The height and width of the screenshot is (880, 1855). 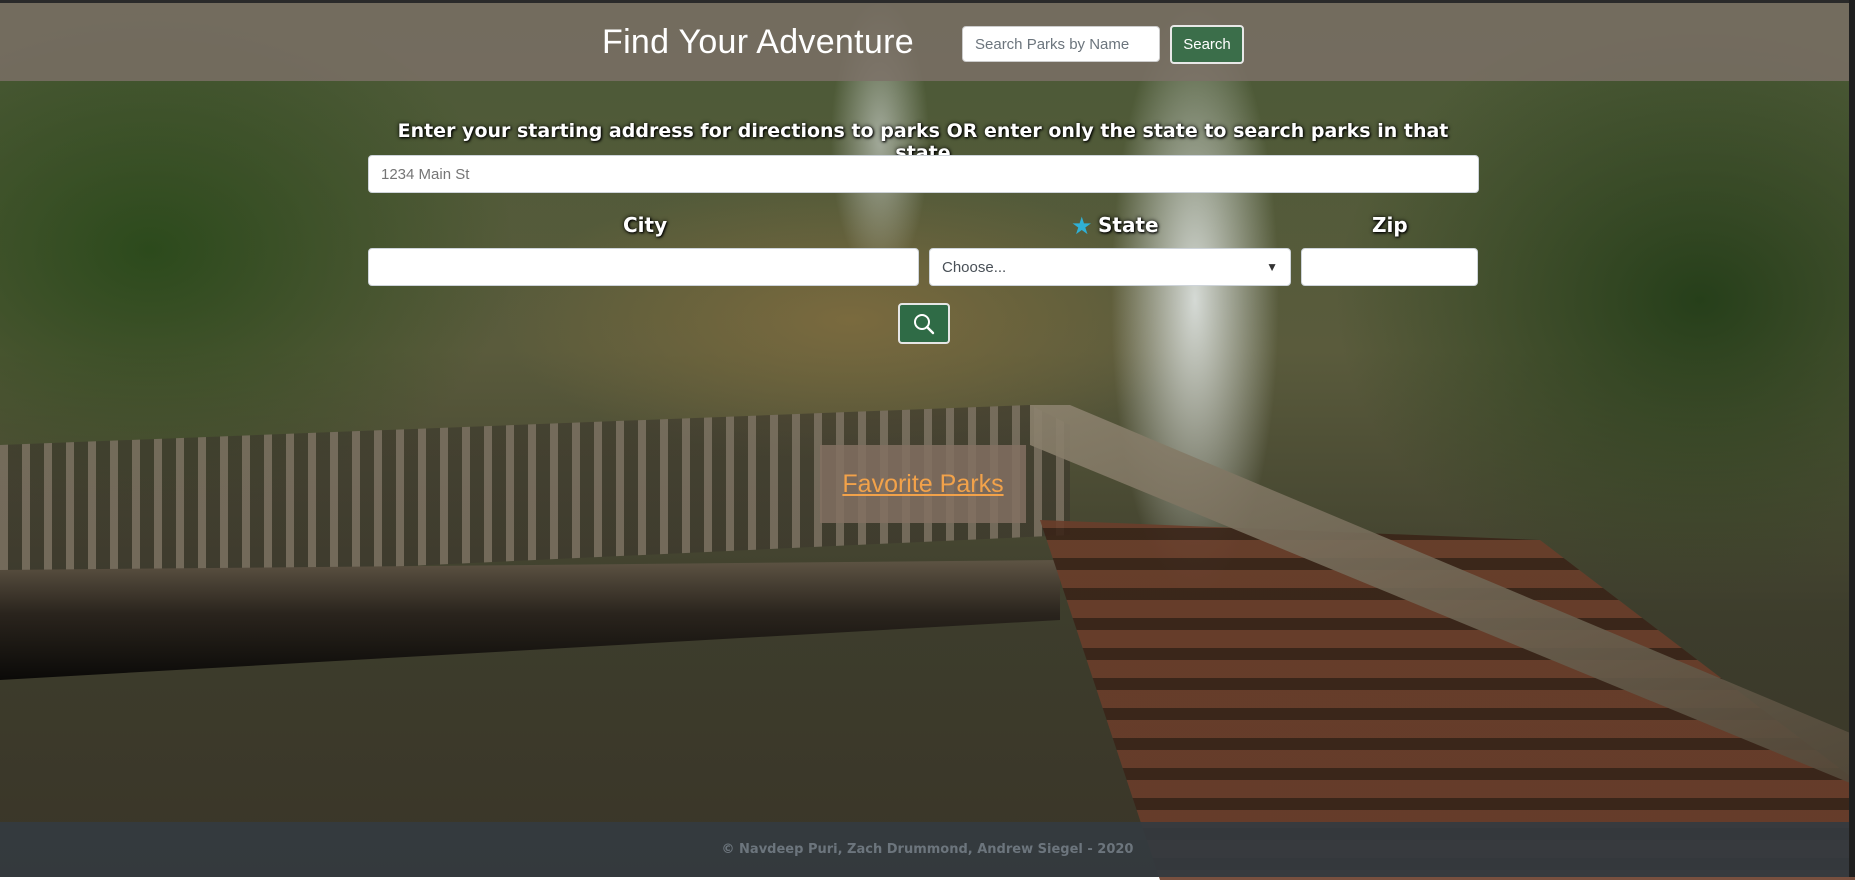 I want to click on zip-label: Zip, so click(x=1390, y=225).